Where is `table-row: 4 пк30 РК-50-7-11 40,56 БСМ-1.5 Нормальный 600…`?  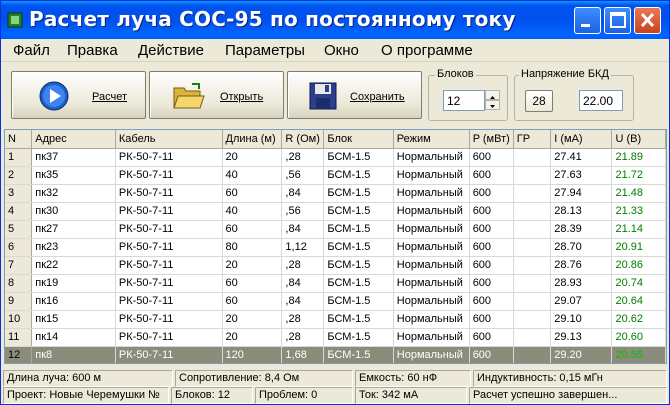
table-row: 4 пк30 РК-50-7-11 40,56 БСМ-1.5 Нормальный 600… is located at coordinates (335, 211).